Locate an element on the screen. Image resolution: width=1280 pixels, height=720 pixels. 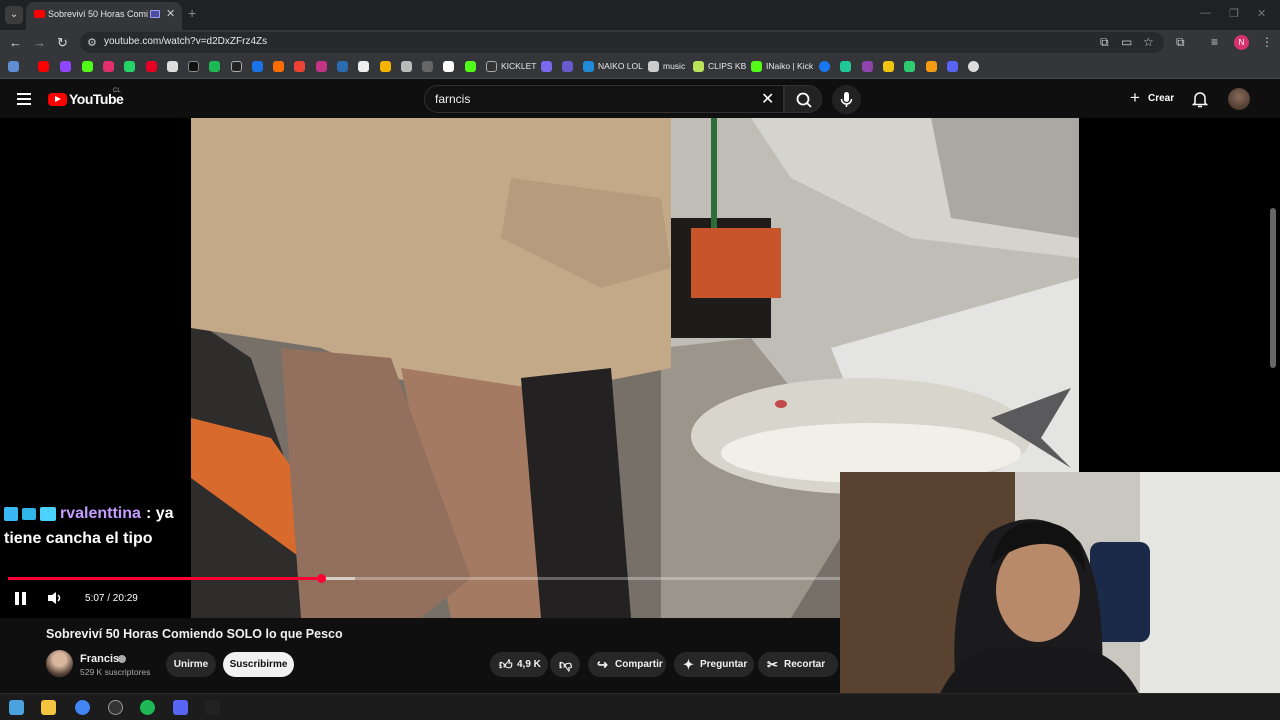
file-explorer-icon is located at coordinates (48, 707).